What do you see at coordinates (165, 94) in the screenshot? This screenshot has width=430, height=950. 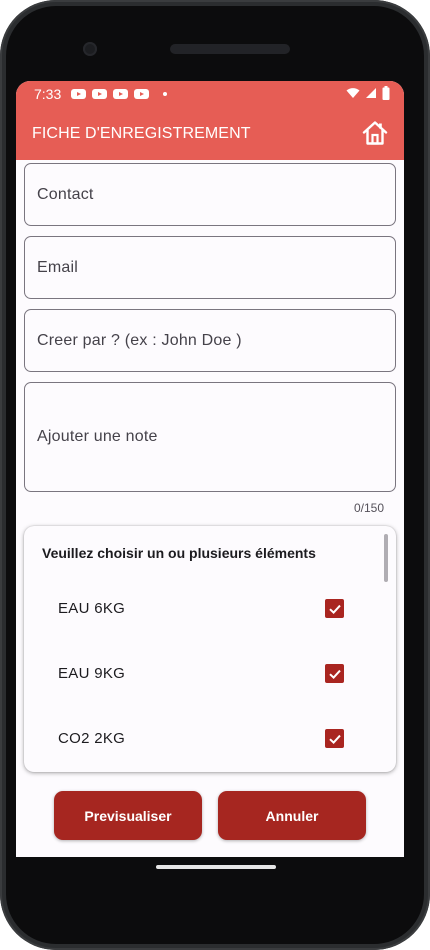 I see `more-notifications-dot-icon` at bounding box center [165, 94].